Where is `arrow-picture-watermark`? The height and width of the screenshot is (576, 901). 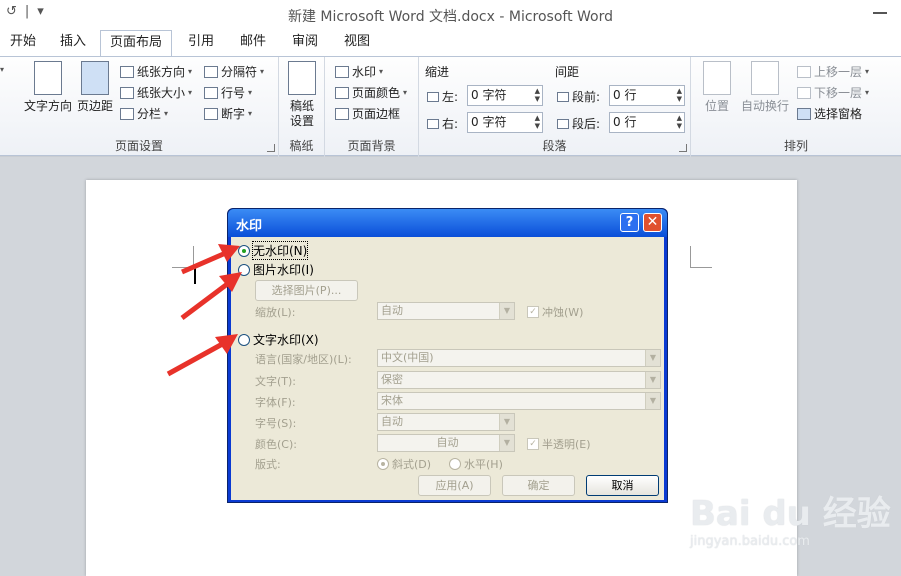 arrow-picture-watermark is located at coordinates (211, 296).